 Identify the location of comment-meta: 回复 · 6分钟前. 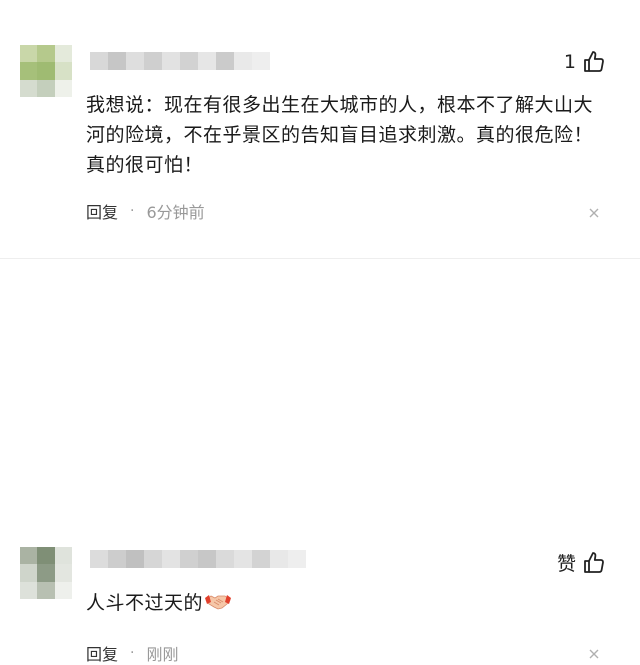
(145, 211).